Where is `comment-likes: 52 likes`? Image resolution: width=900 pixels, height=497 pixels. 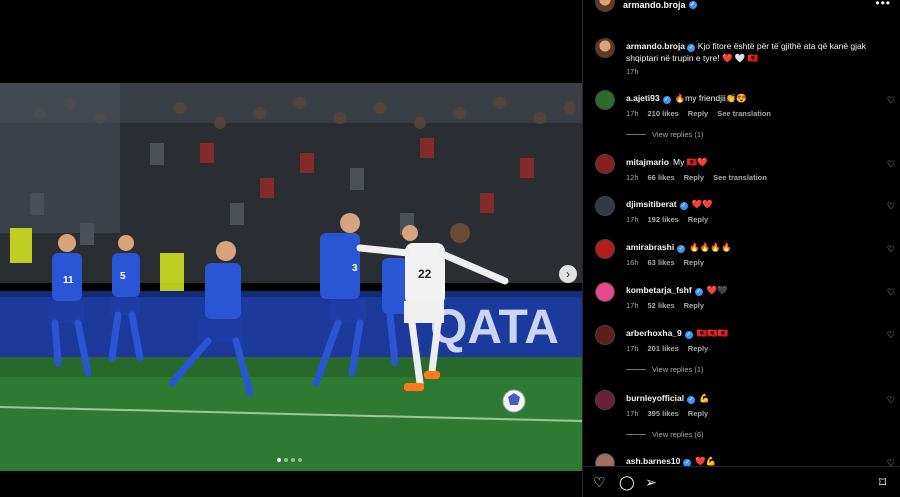 comment-likes: 52 likes is located at coordinates (661, 305).